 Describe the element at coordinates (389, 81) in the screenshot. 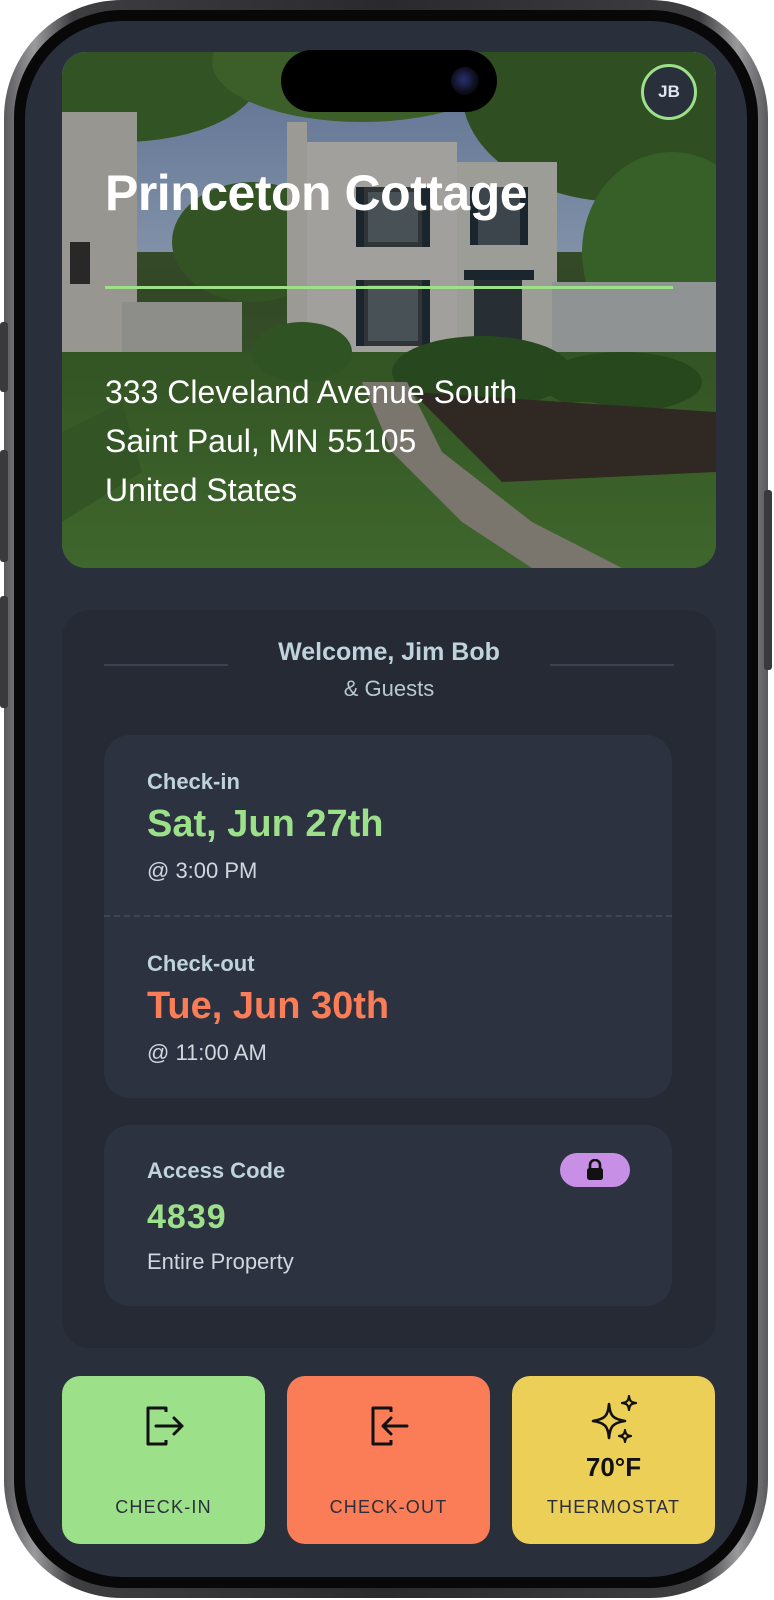

I see `dynamic-island` at that location.